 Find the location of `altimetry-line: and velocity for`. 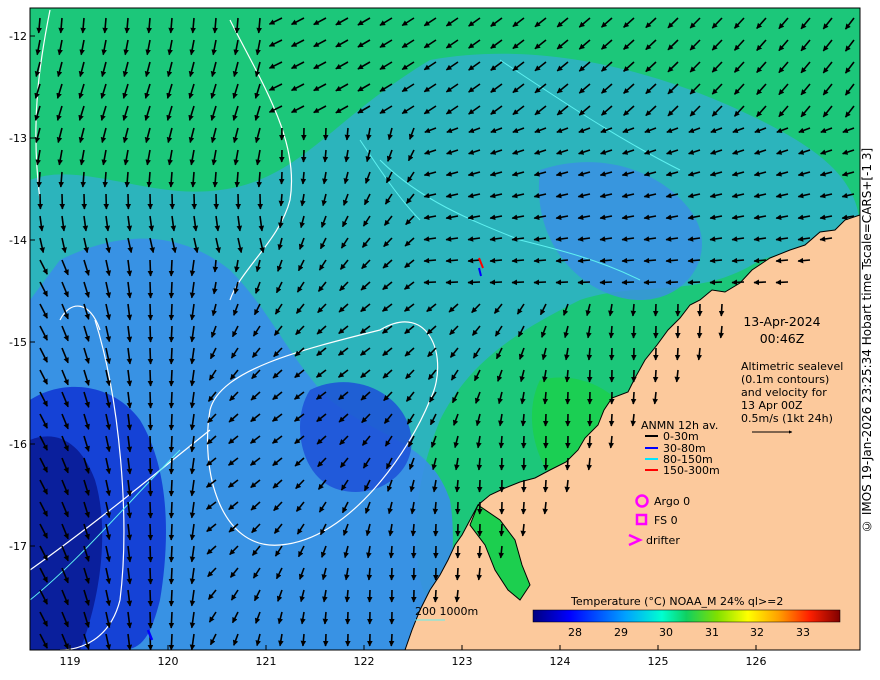

altimetry-line: and velocity for is located at coordinates (784, 392).